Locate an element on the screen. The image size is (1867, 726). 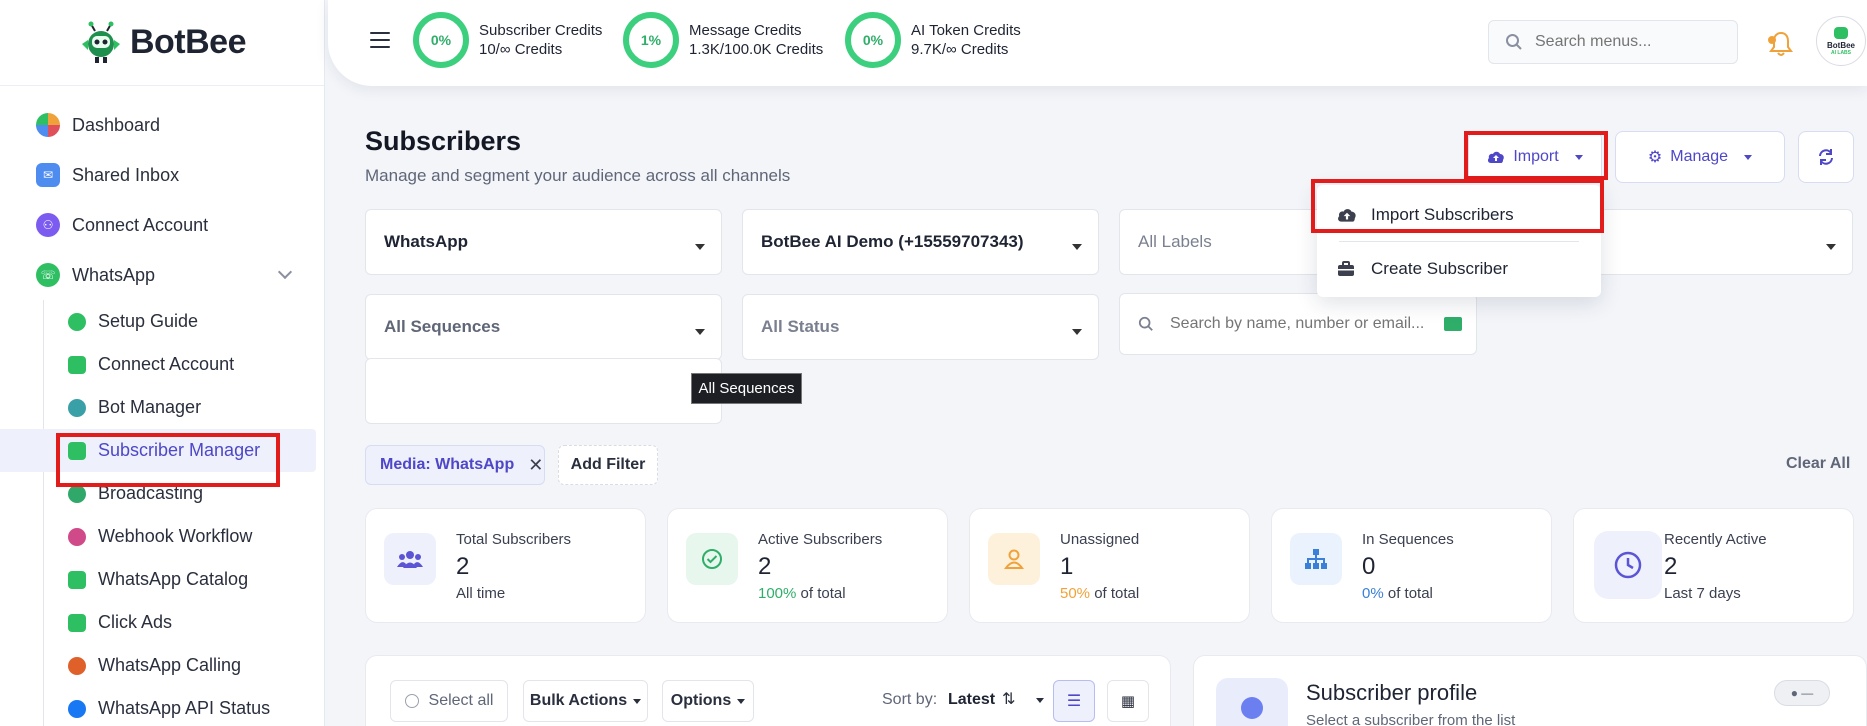
sidebar-item-whatsapp-calling: WhatsApp Calling is located at coordinates (162, 665).